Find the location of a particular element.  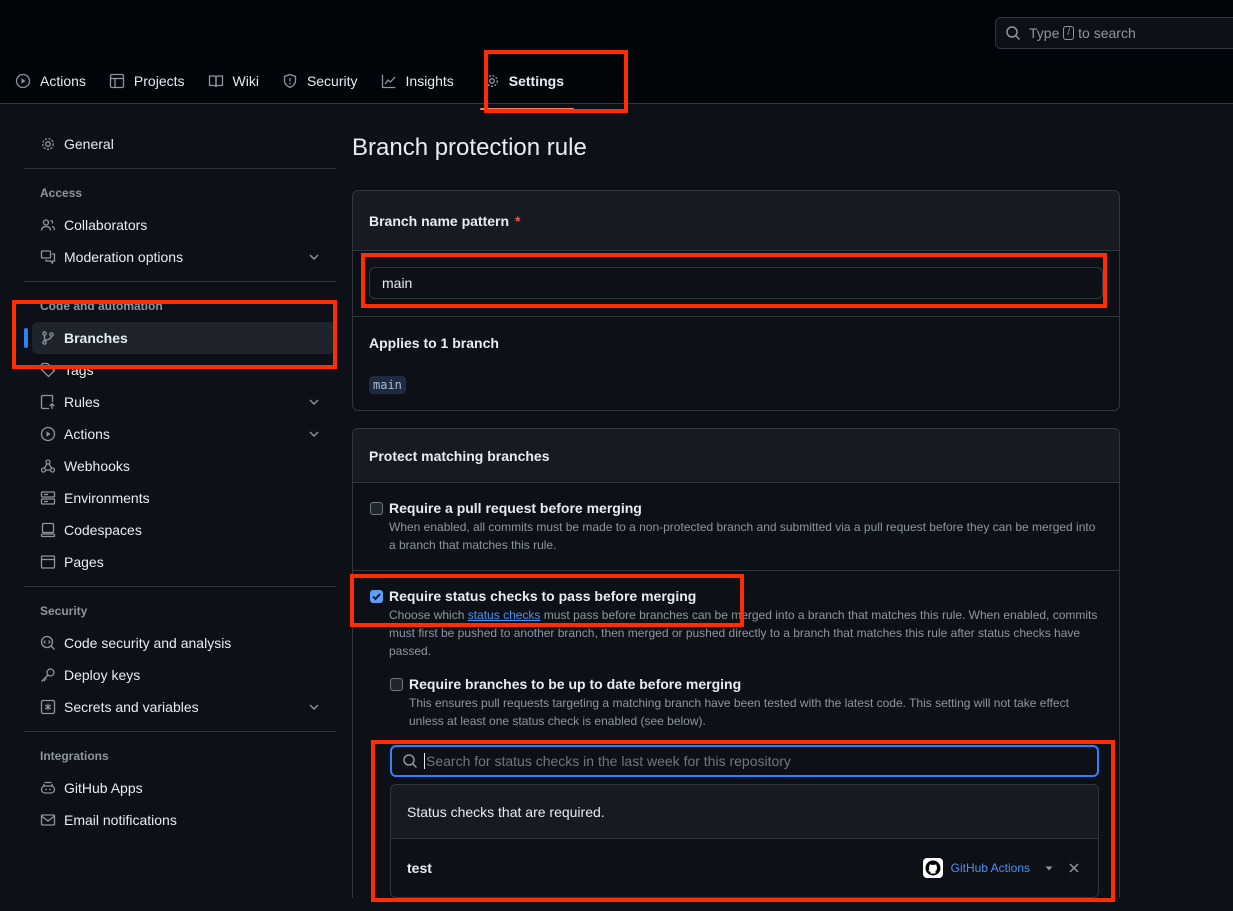

require-up-to-date-checkbox is located at coordinates (396, 684).